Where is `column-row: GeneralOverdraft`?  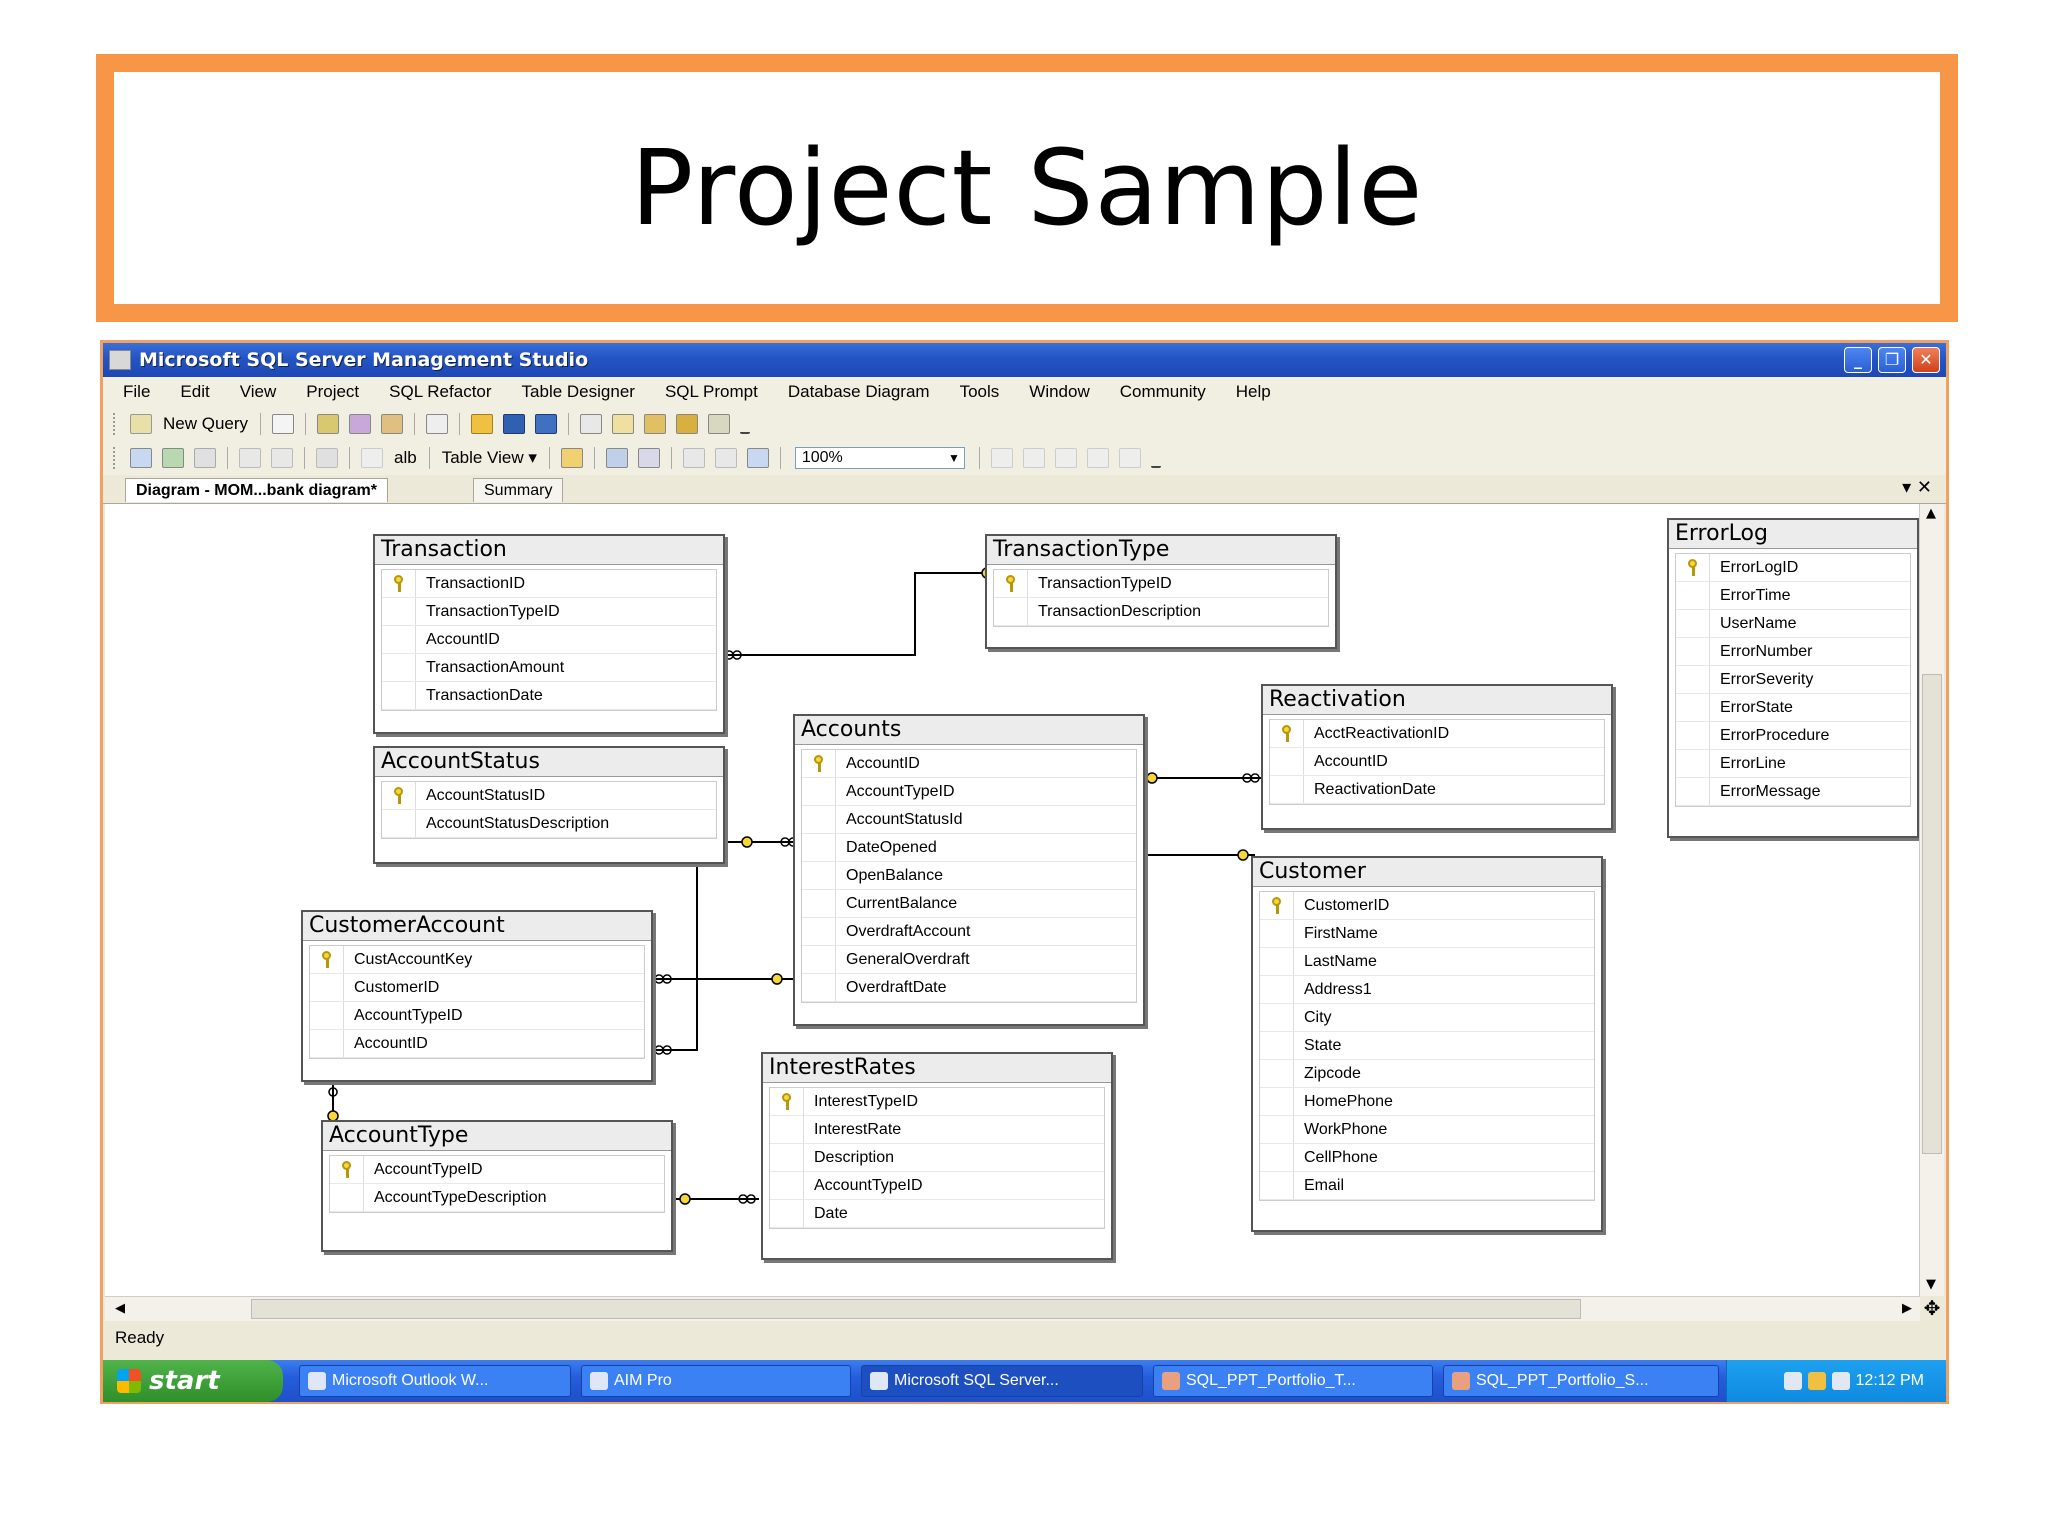
column-row: GeneralOverdraft is located at coordinates (969, 960).